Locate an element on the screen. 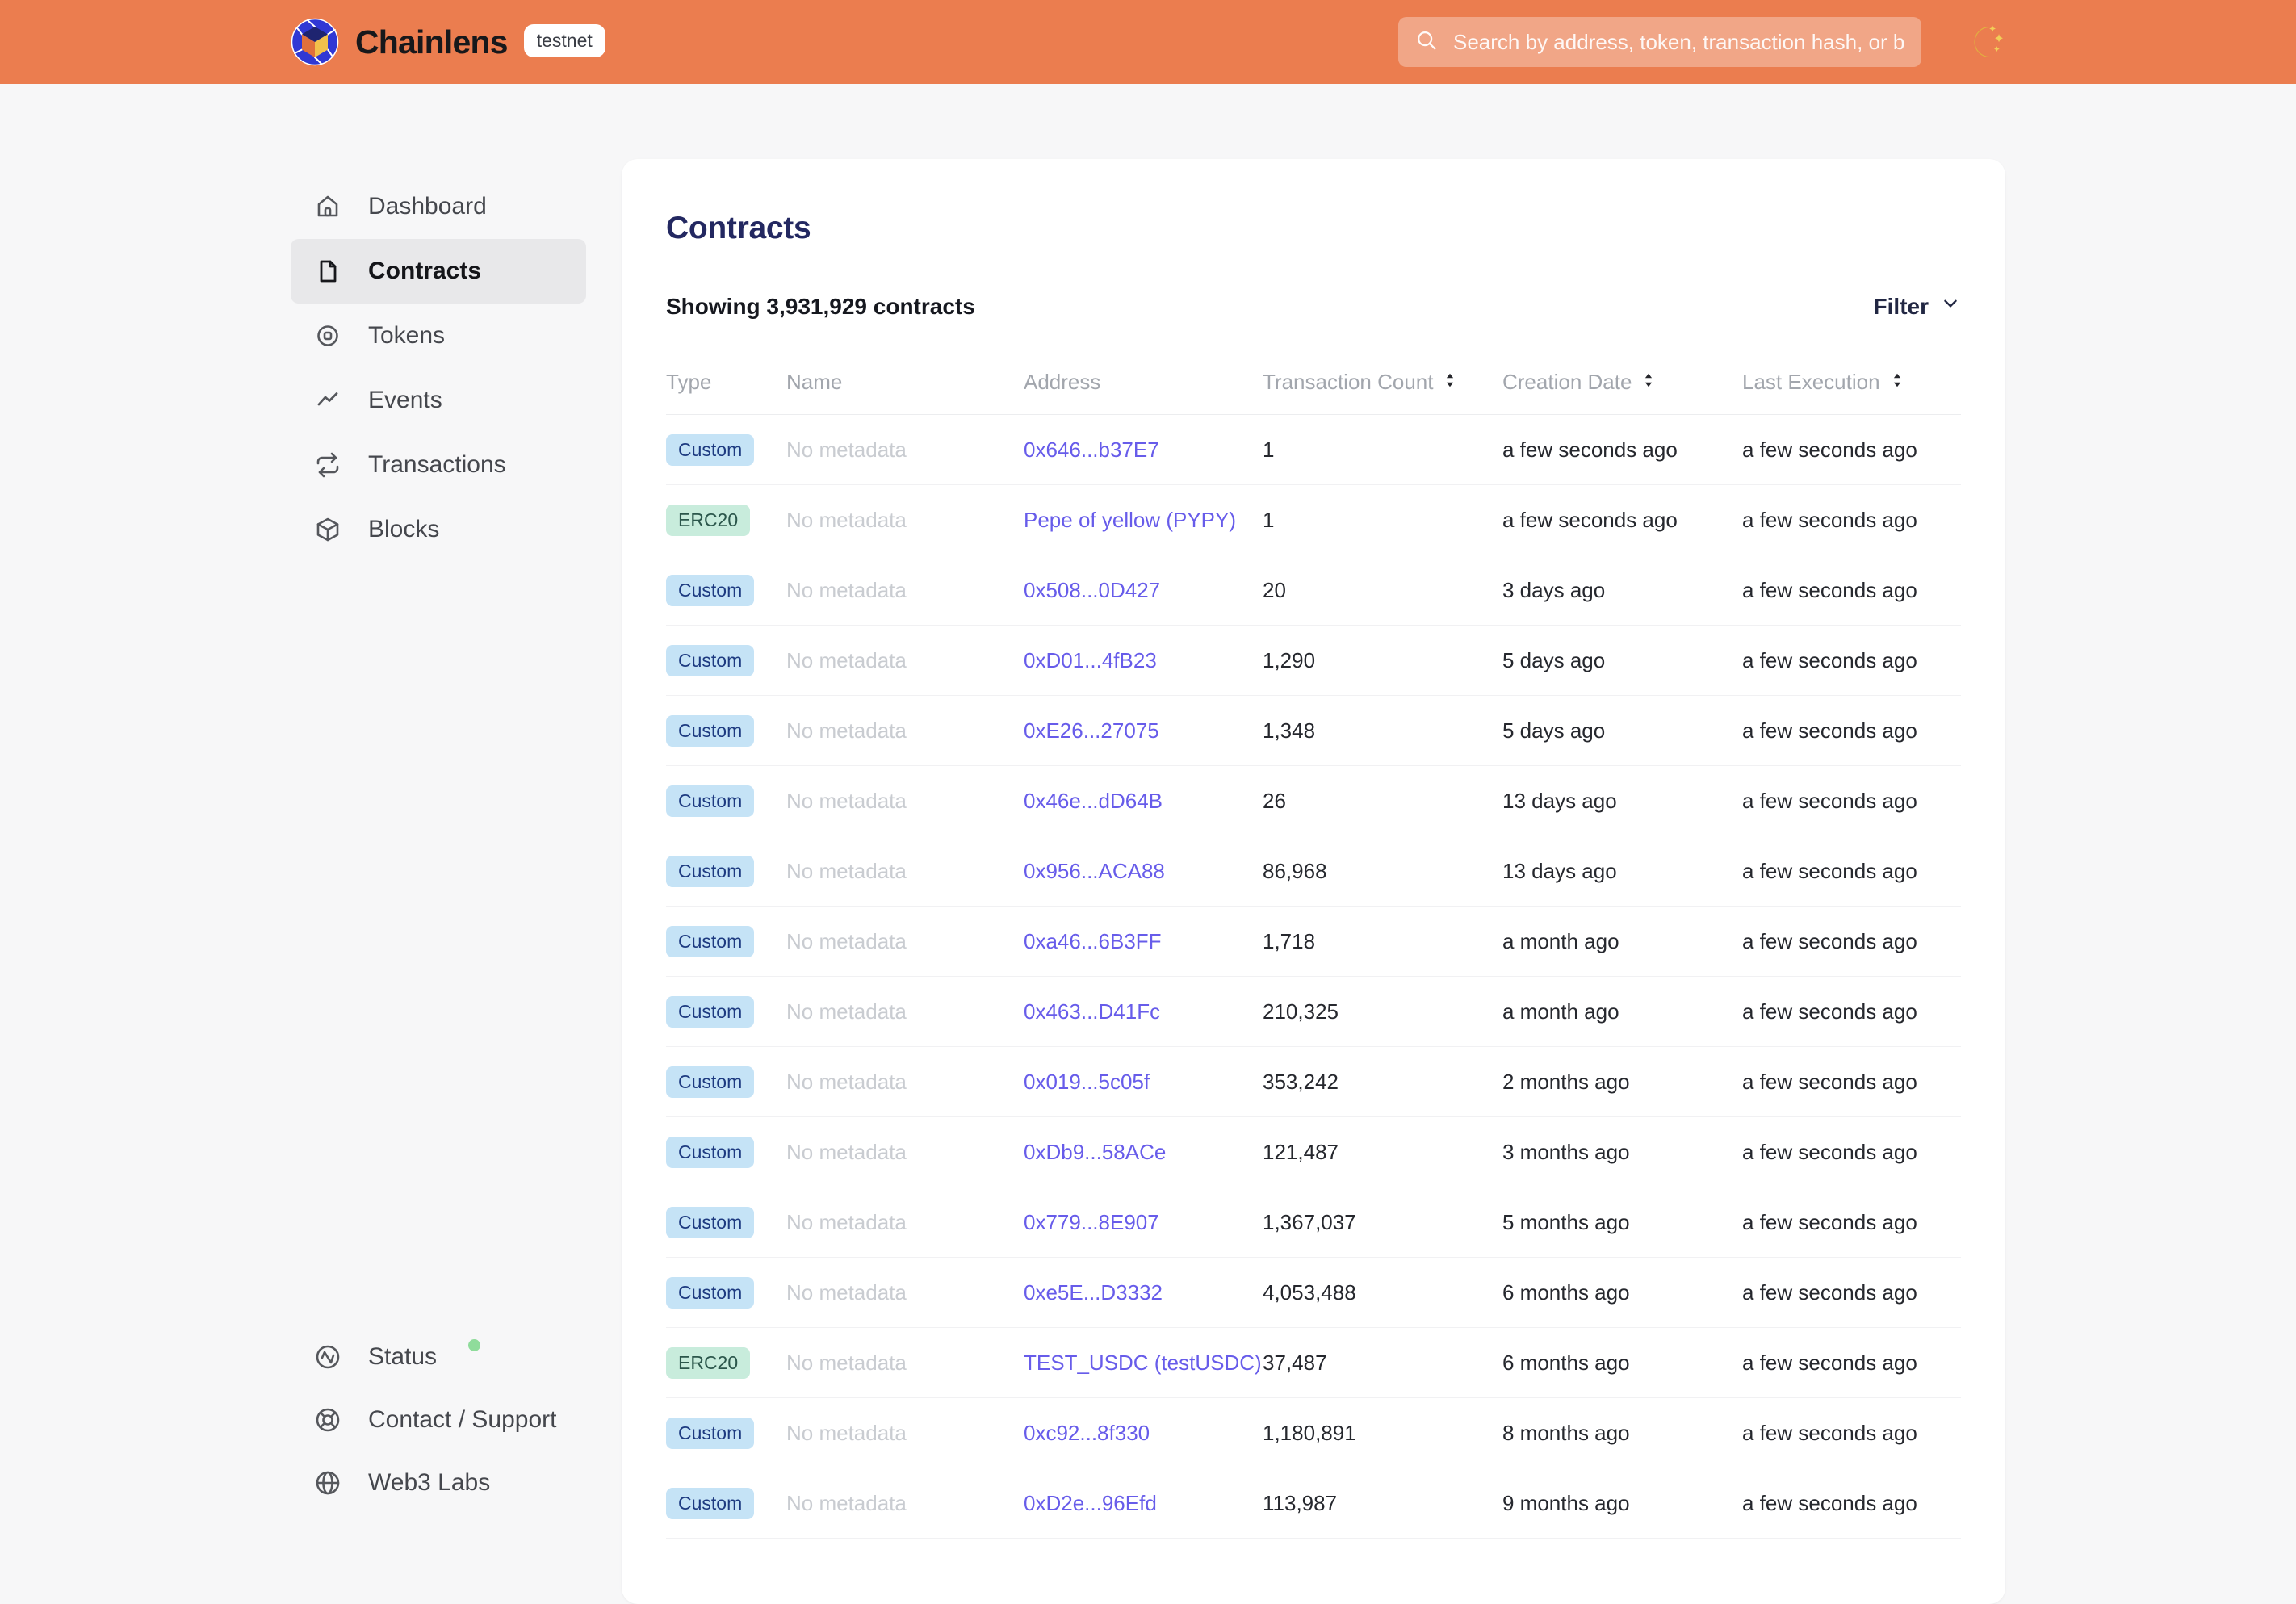 The width and height of the screenshot is (2296, 1604). sidebar-item-web3labs: Web3 Labs is located at coordinates (438, 1482).